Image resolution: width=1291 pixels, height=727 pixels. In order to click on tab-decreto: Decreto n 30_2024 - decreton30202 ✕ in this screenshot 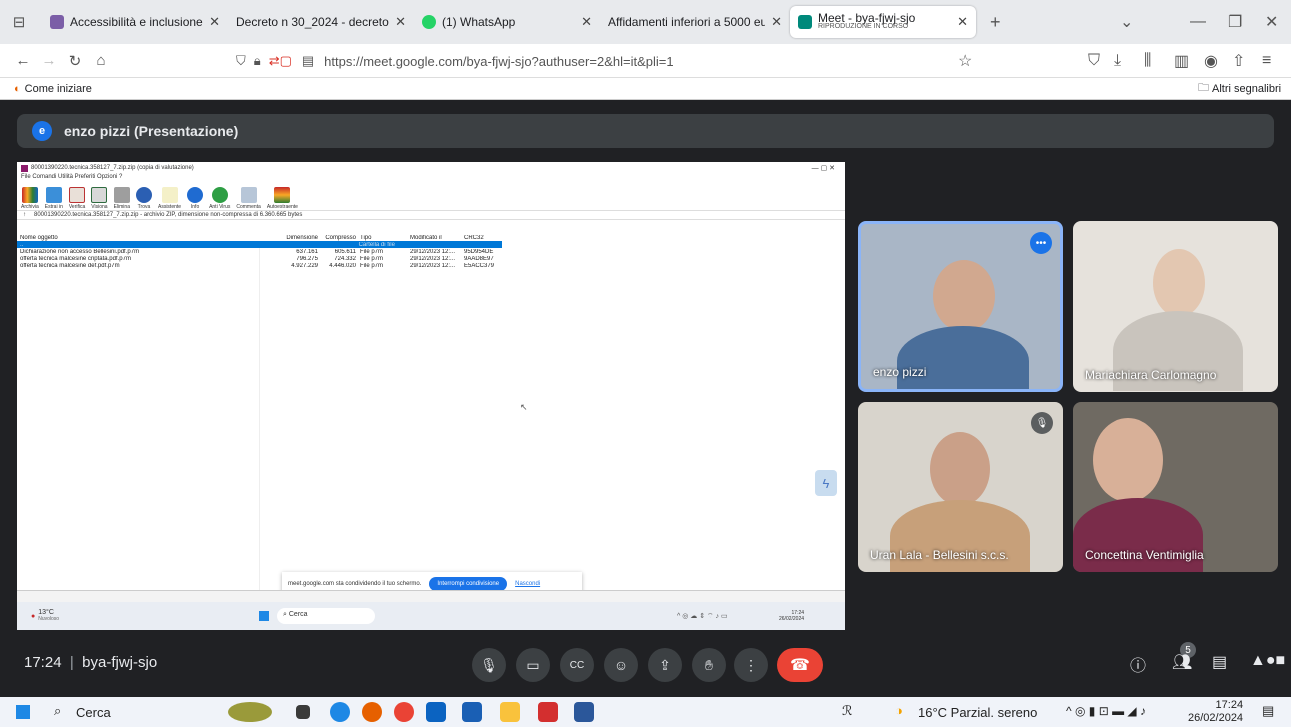, I will do `click(321, 22)`.